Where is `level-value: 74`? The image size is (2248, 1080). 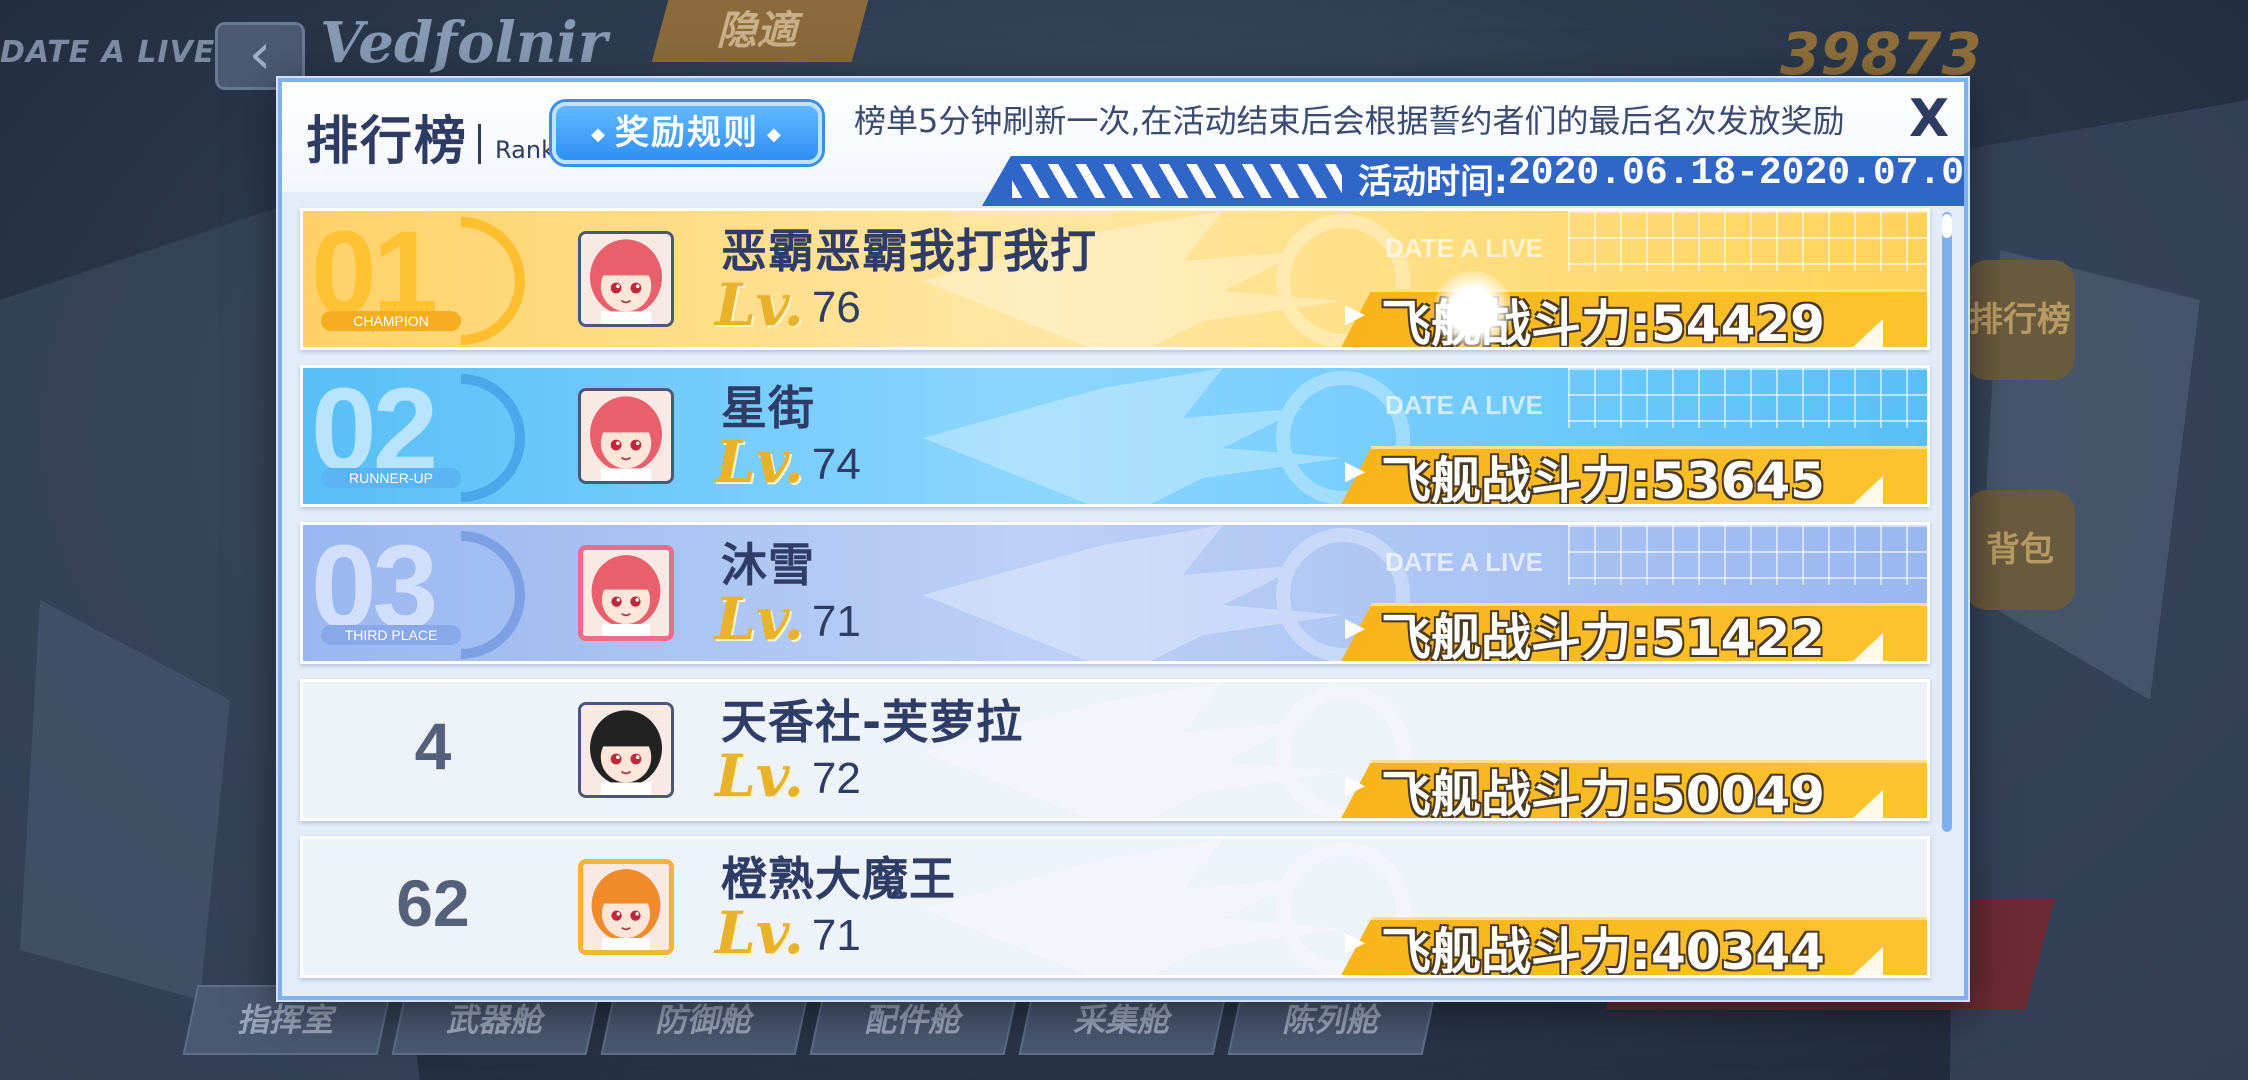 level-value: 74 is located at coordinates (836, 464).